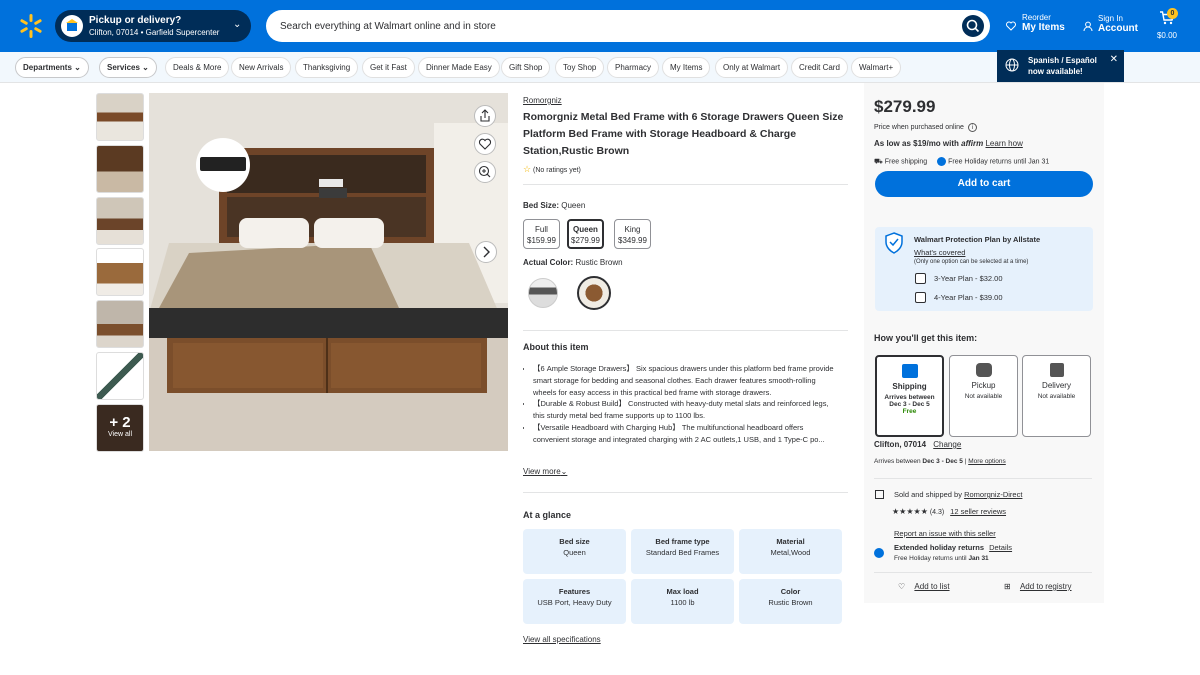  What do you see at coordinates (939, 547) in the screenshot?
I see `extended-returns: Extended holiday returns` at bounding box center [939, 547].